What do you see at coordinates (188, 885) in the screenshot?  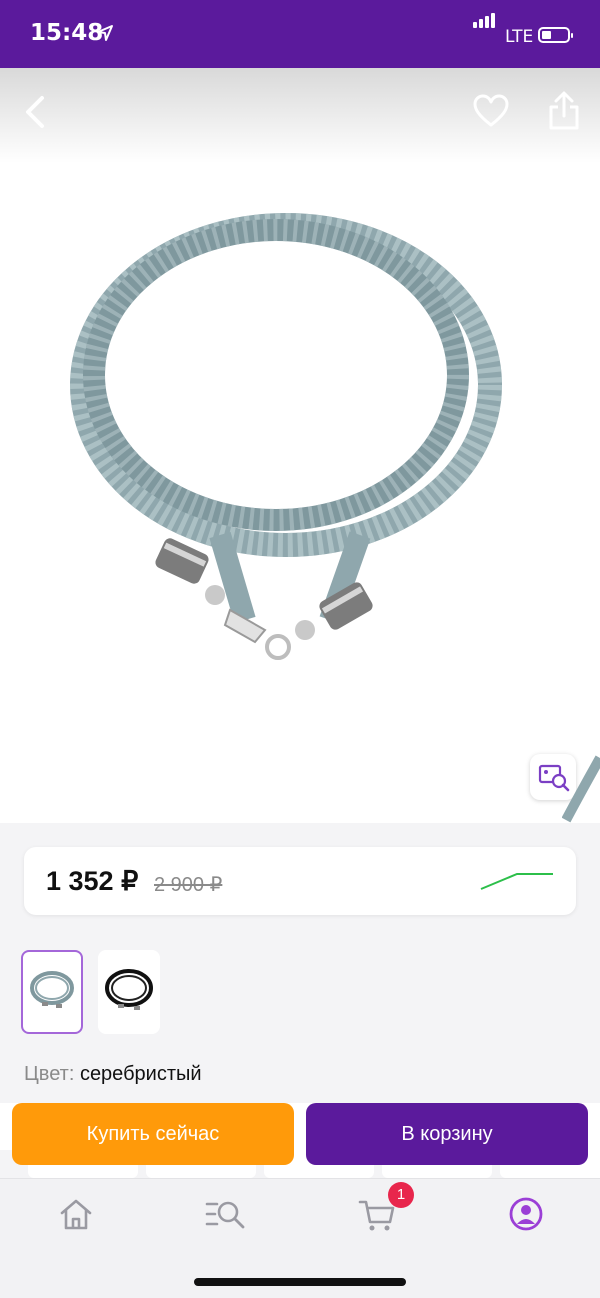 I see `price-old: 2 900 ₽` at bounding box center [188, 885].